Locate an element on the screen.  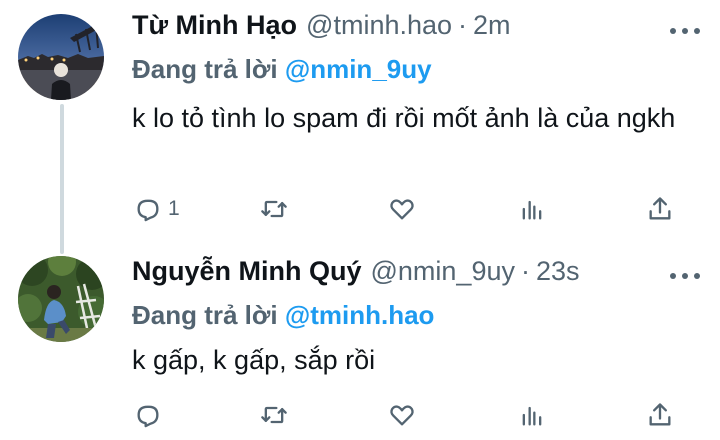
tweet-actions: 1 is located at coordinates (412, 209).